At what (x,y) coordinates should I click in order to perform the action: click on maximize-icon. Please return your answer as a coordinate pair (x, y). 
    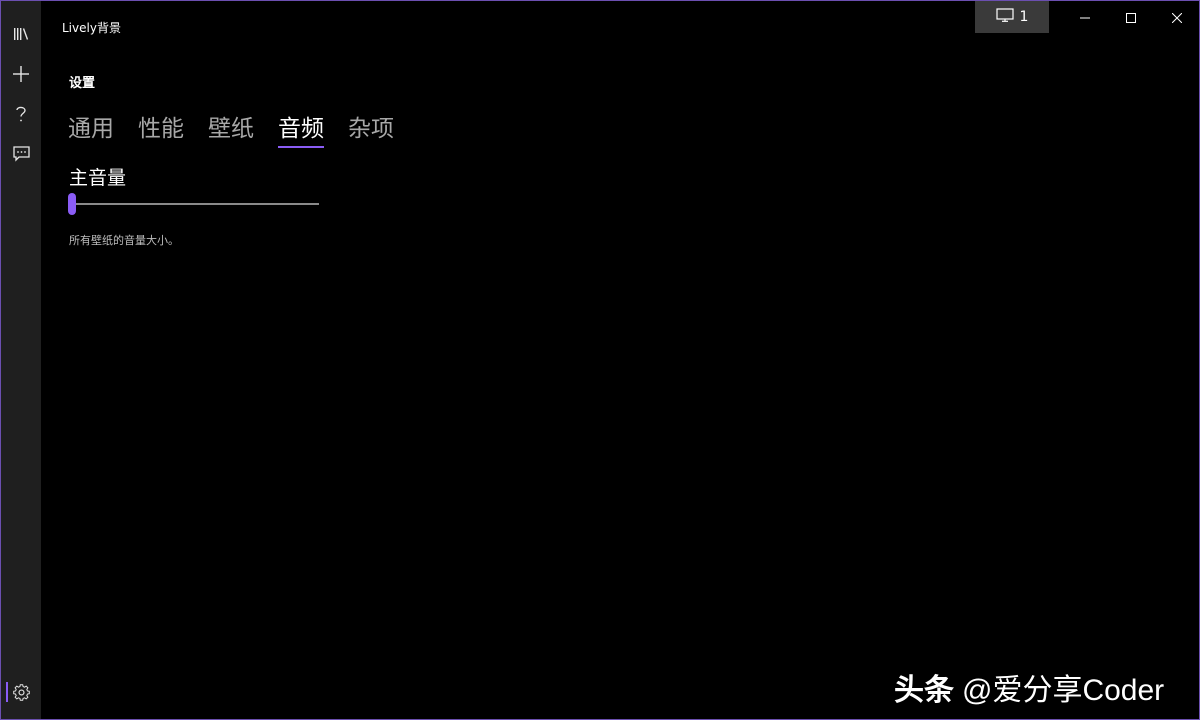
    Looking at the image, I should click on (1131, 17).